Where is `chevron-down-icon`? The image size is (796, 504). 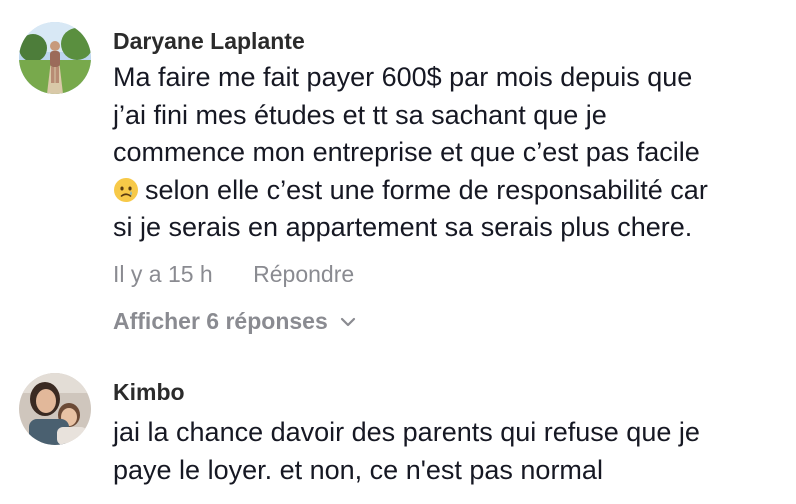
chevron-down-icon is located at coordinates (347, 321).